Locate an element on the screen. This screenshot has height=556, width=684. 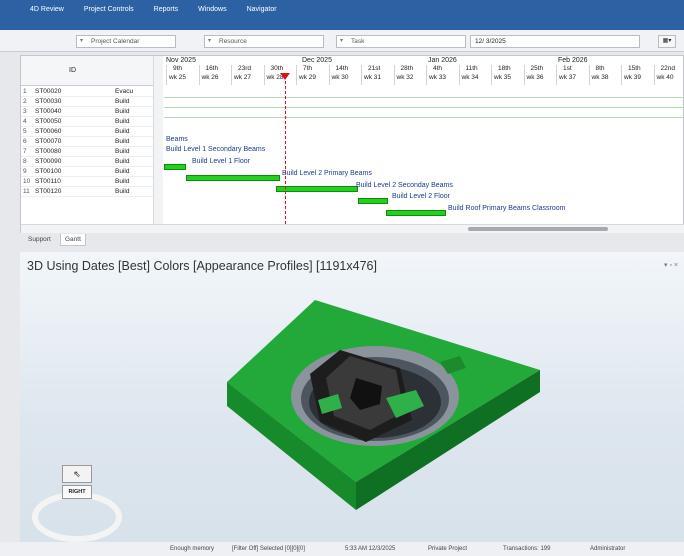
row-separator is located at coordinates (424, 117).